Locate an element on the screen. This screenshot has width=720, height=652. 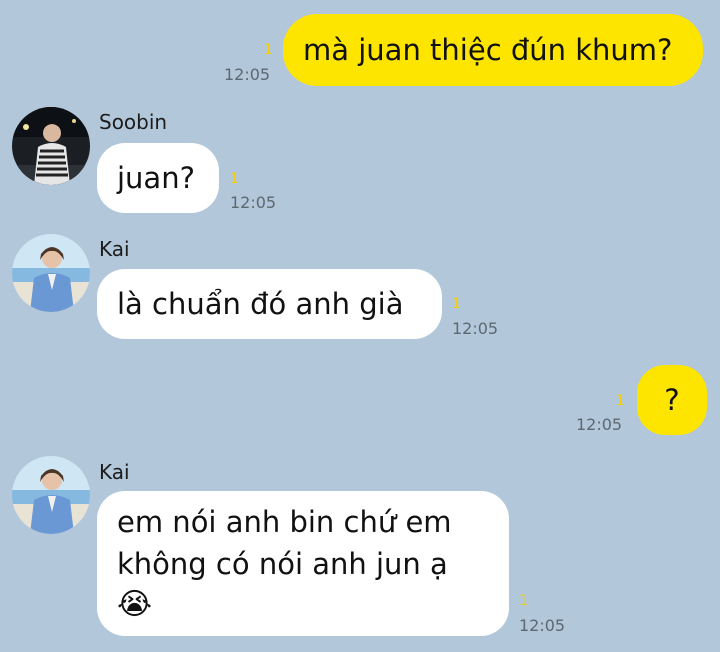
message-text: ? is located at coordinates (672, 400).